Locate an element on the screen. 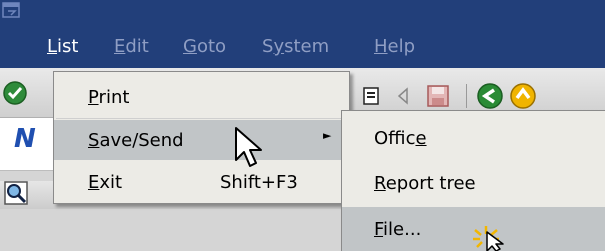  window-title-bar is located at coordinates (302, 16).